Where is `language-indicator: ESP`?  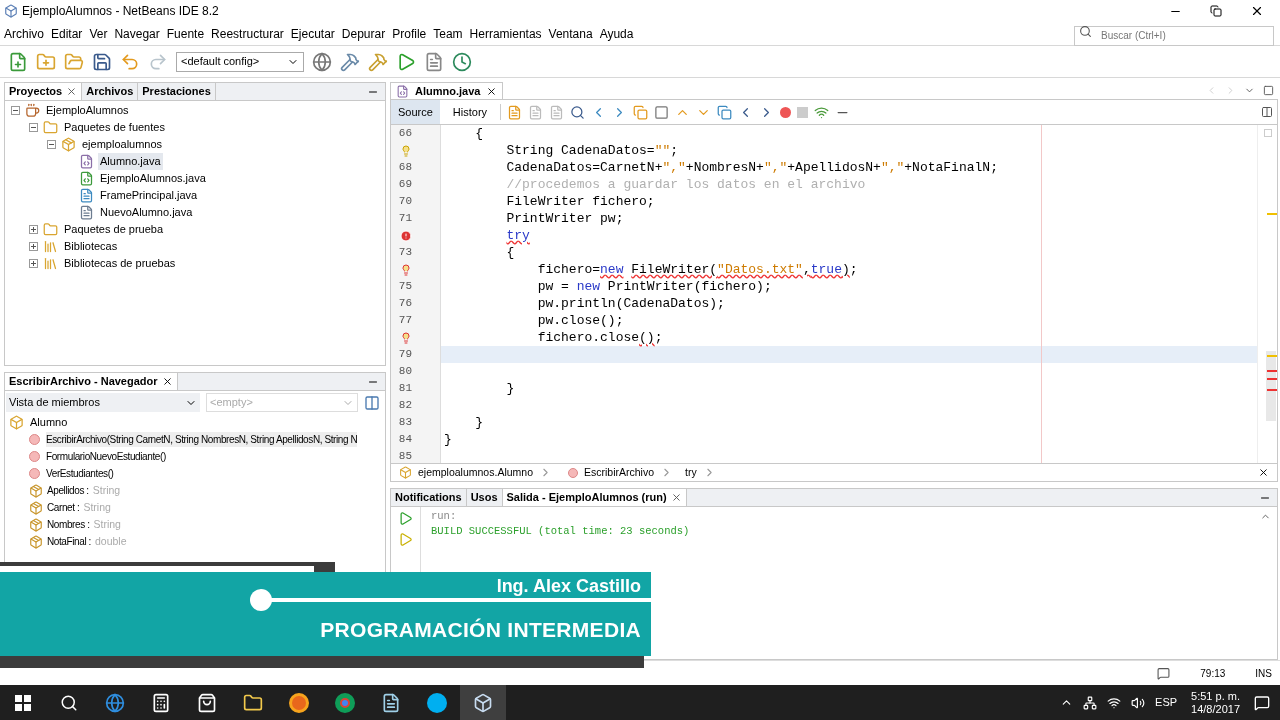
language-indicator: ESP is located at coordinates (1166, 702).